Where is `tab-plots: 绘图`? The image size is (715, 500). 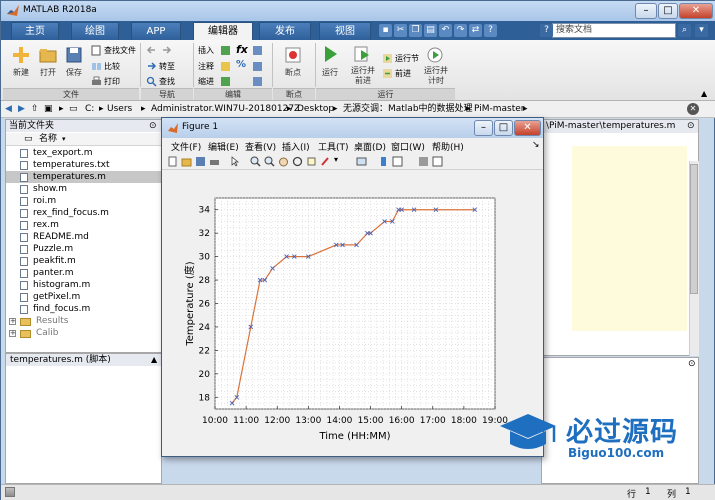 tab-plots: 绘图 is located at coordinates (95, 31).